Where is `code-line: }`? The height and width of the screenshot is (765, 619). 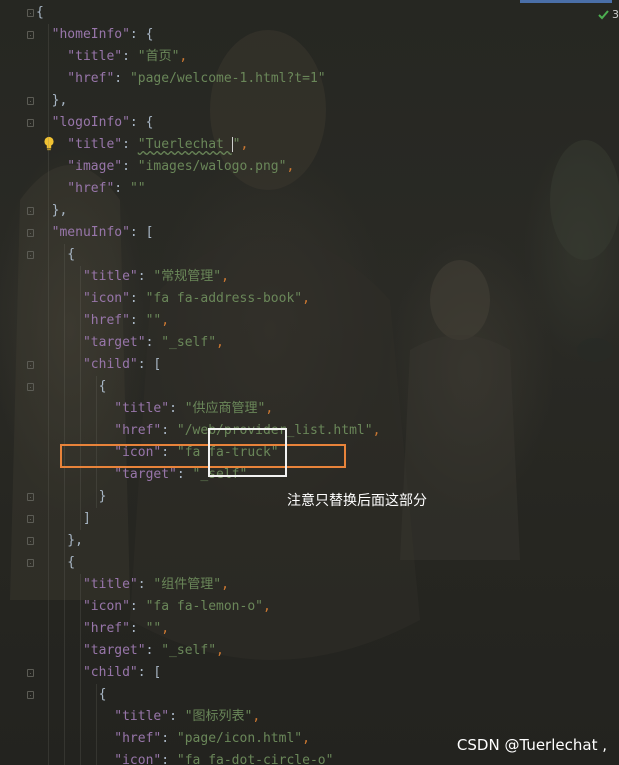
code-line: } is located at coordinates (71, 497).